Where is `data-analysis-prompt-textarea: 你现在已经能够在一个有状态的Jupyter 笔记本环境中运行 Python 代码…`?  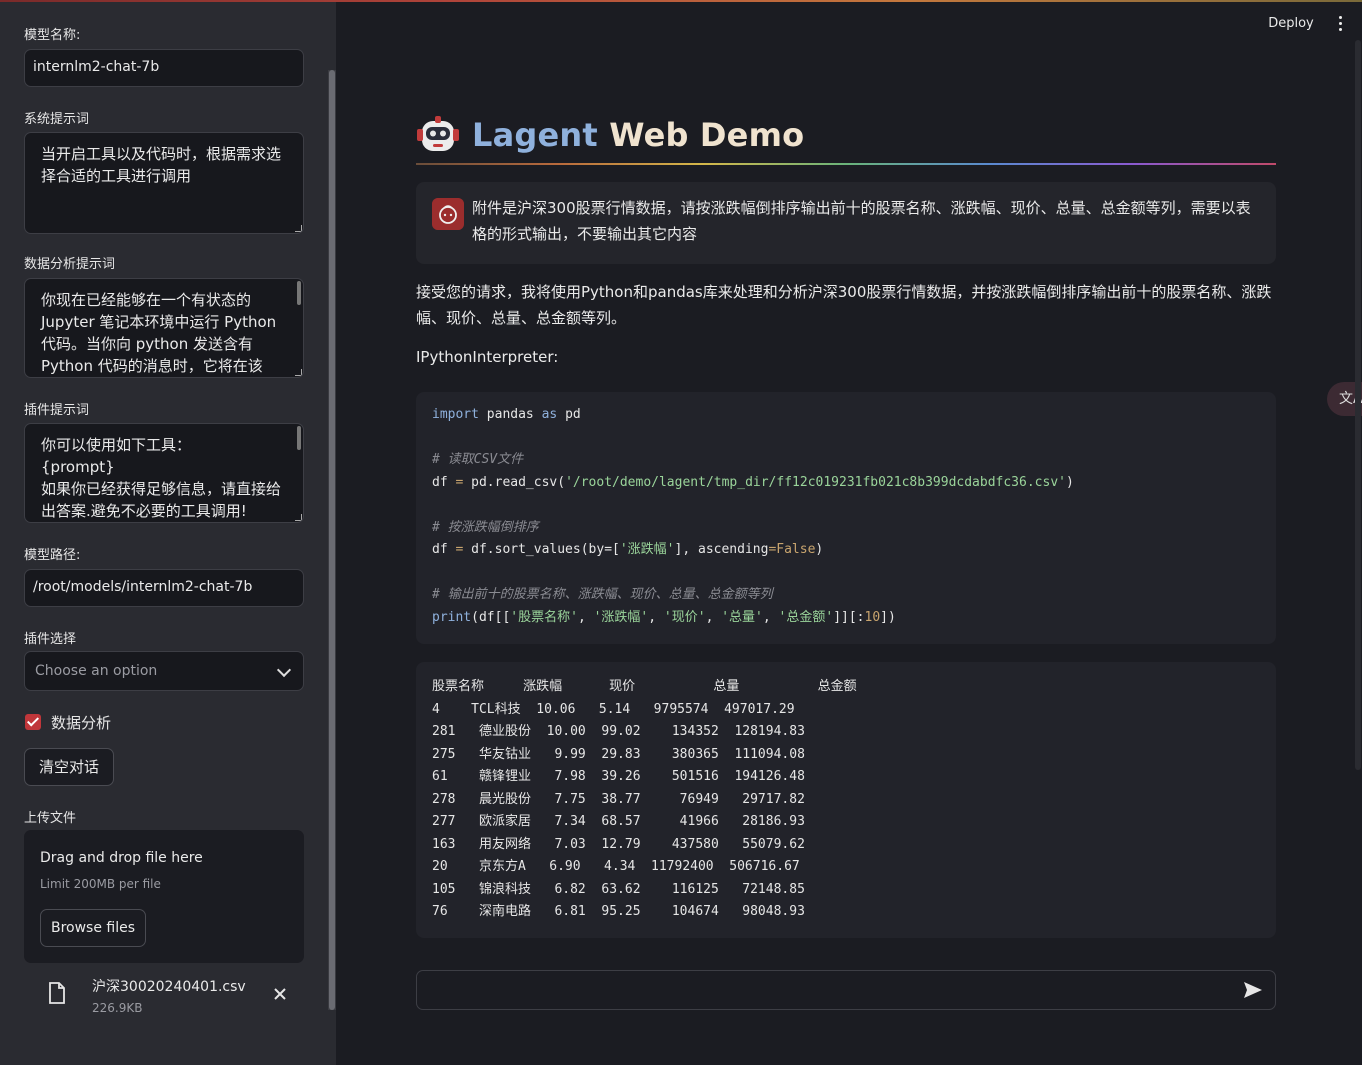
data-analysis-prompt-textarea: 你现在已经能够在一个有状态的Jupyter 笔记本环境中运行 Python 代码… is located at coordinates (164, 328).